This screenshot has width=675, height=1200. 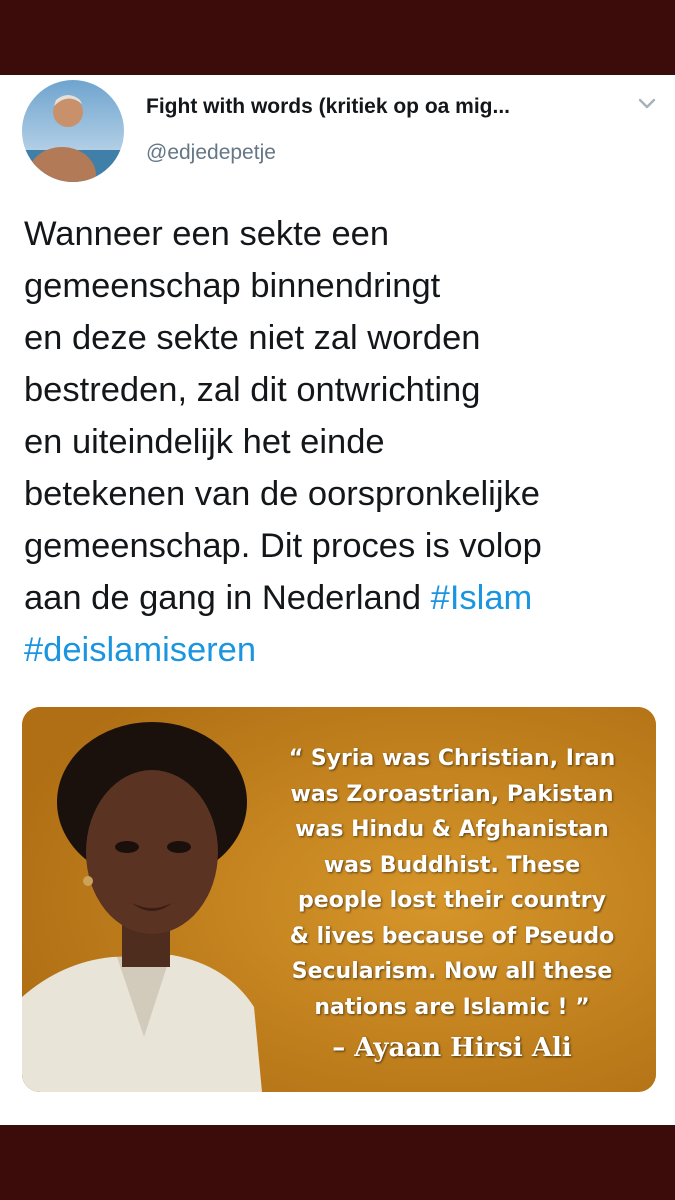 I want to click on bottom-frame-bar, so click(x=337, y=1162).